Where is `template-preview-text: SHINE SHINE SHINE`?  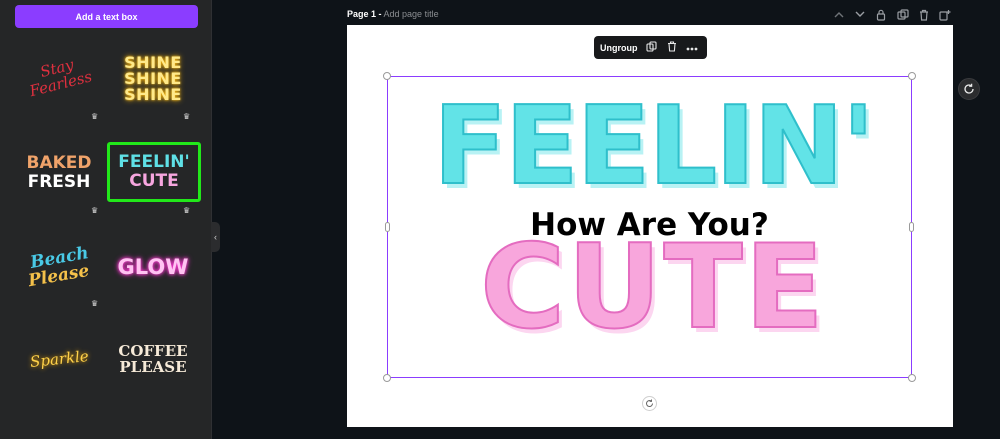
template-preview-text: SHINE SHINE SHINE is located at coordinates (153, 79).